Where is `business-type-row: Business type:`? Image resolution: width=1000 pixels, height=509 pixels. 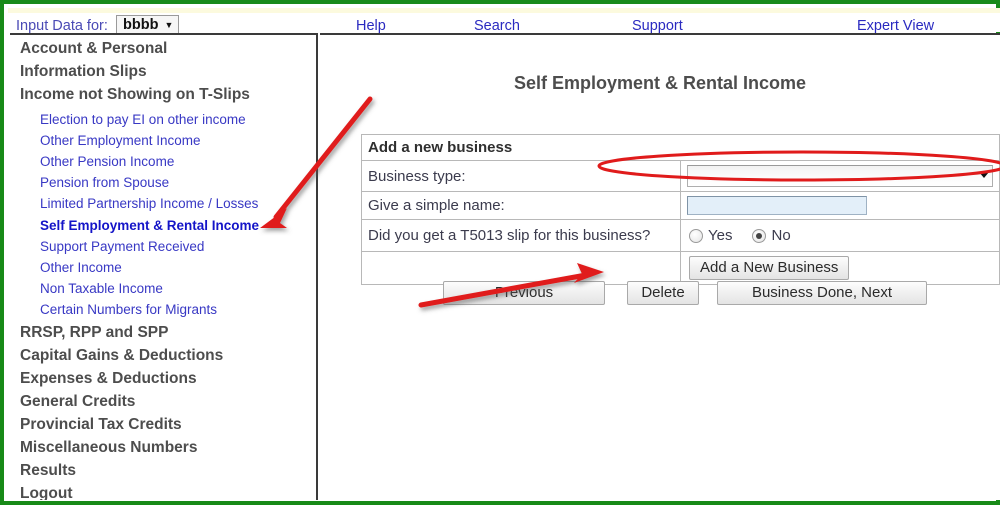 business-type-row: Business type: is located at coordinates (680, 176).